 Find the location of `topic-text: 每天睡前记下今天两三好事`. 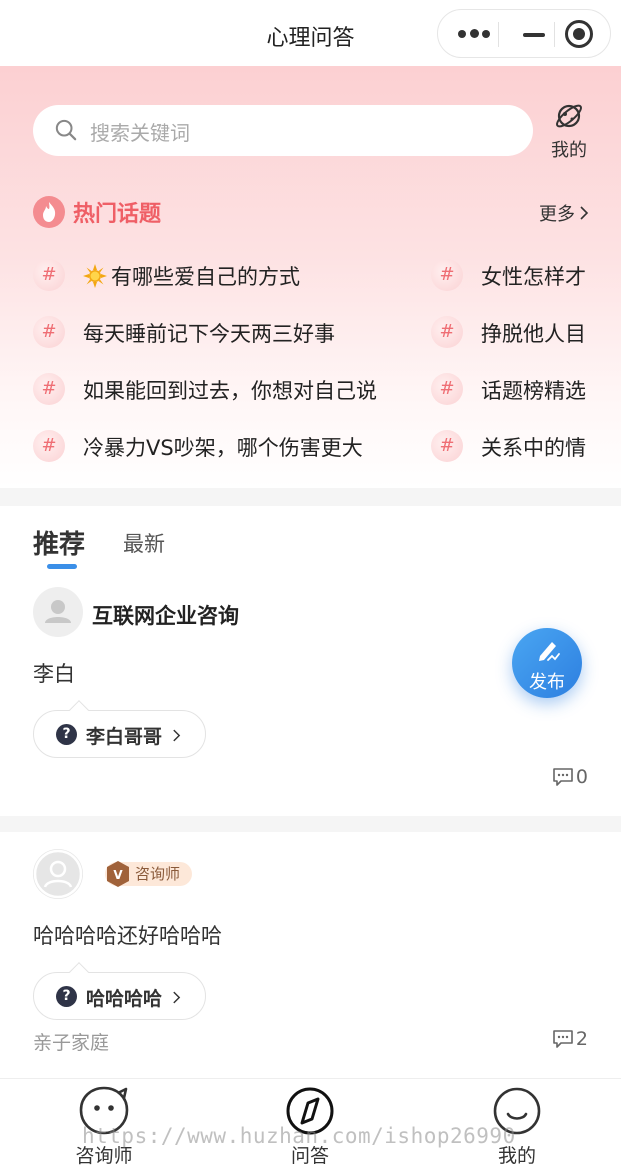

topic-text: 每天睡前记下今天两三好事 is located at coordinates (209, 334).